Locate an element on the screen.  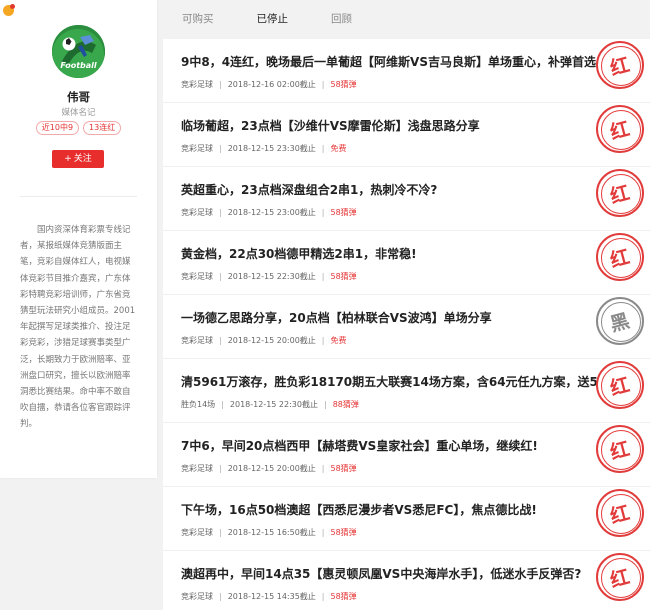
app-badge-icon is located at coordinates (9, 10).